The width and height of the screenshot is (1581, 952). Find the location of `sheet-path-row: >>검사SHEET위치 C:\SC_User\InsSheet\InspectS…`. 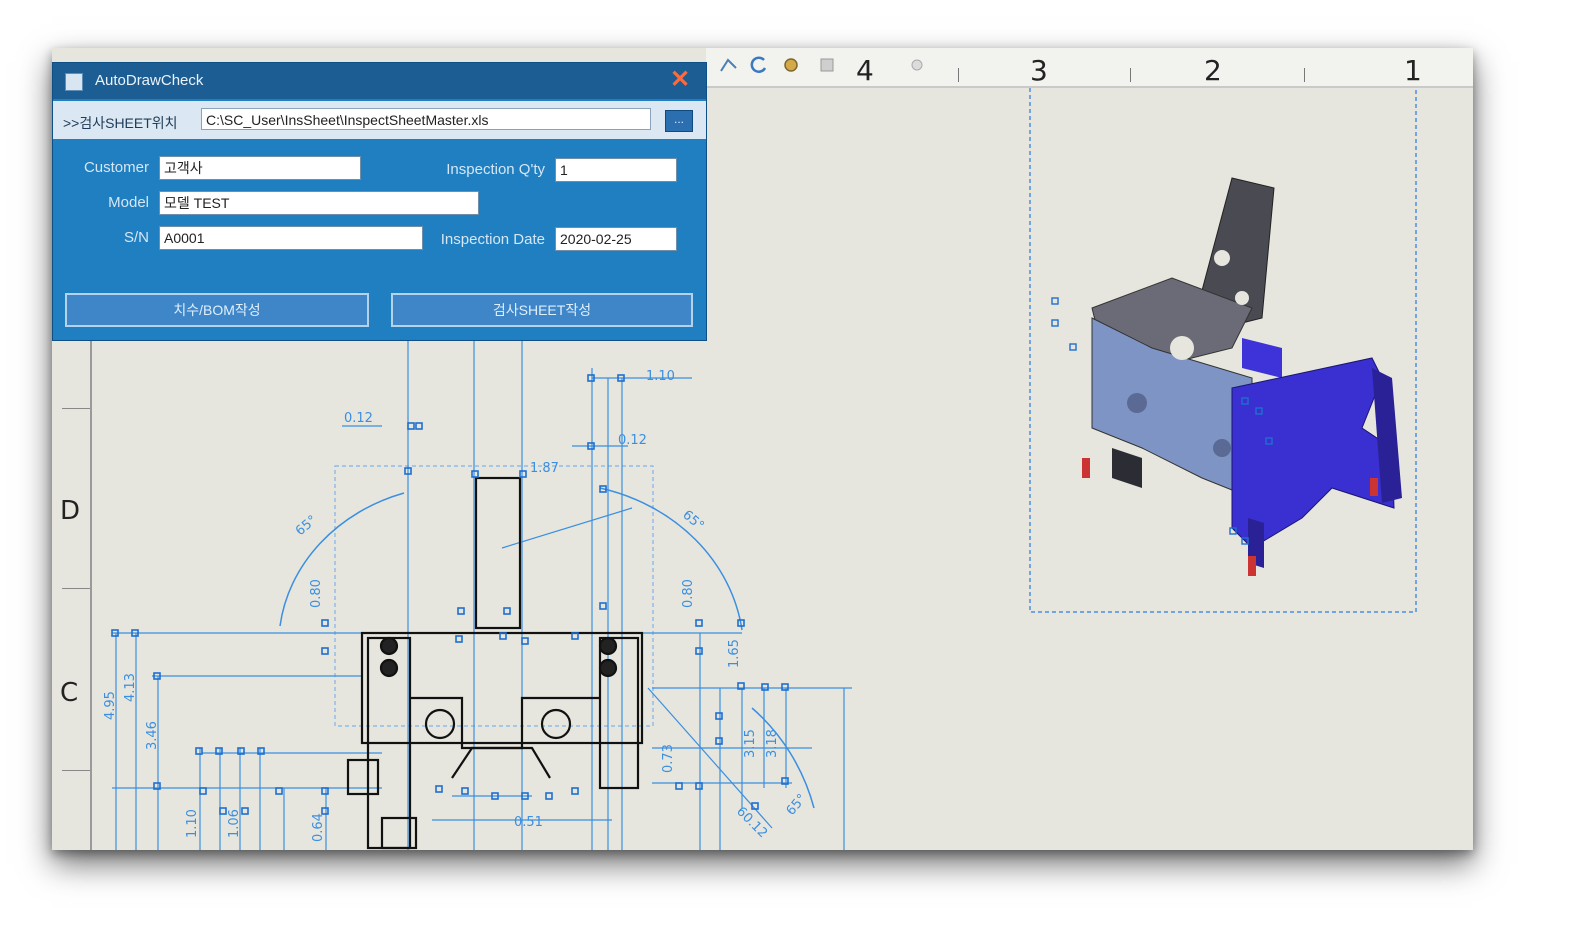

sheet-path-row: >>검사SHEET위치 C:\SC_User\InsSheet\InspectS… is located at coordinates (379, 120).